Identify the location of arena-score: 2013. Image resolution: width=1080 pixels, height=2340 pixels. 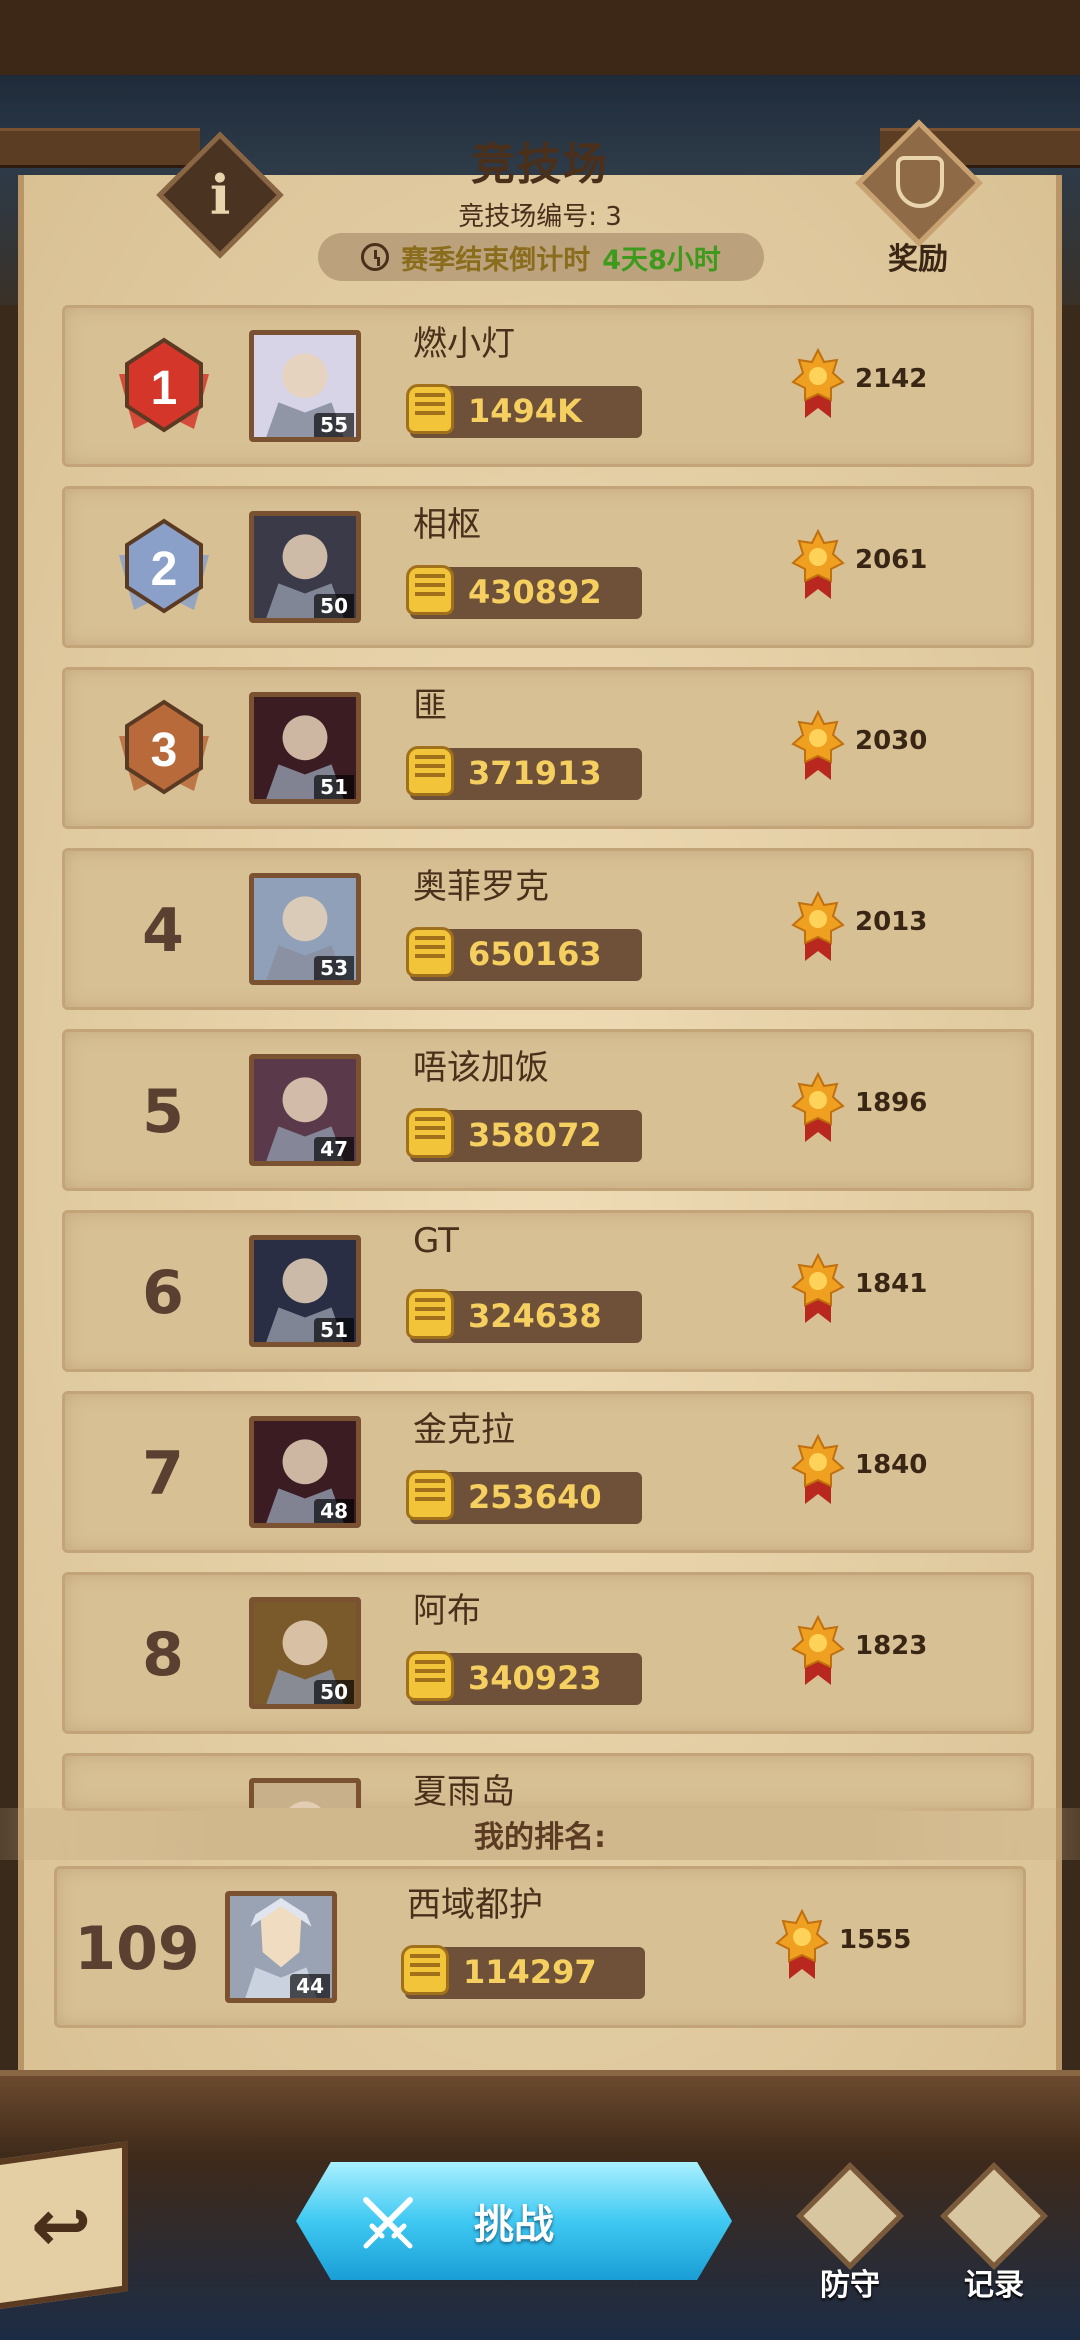
(891, 922).